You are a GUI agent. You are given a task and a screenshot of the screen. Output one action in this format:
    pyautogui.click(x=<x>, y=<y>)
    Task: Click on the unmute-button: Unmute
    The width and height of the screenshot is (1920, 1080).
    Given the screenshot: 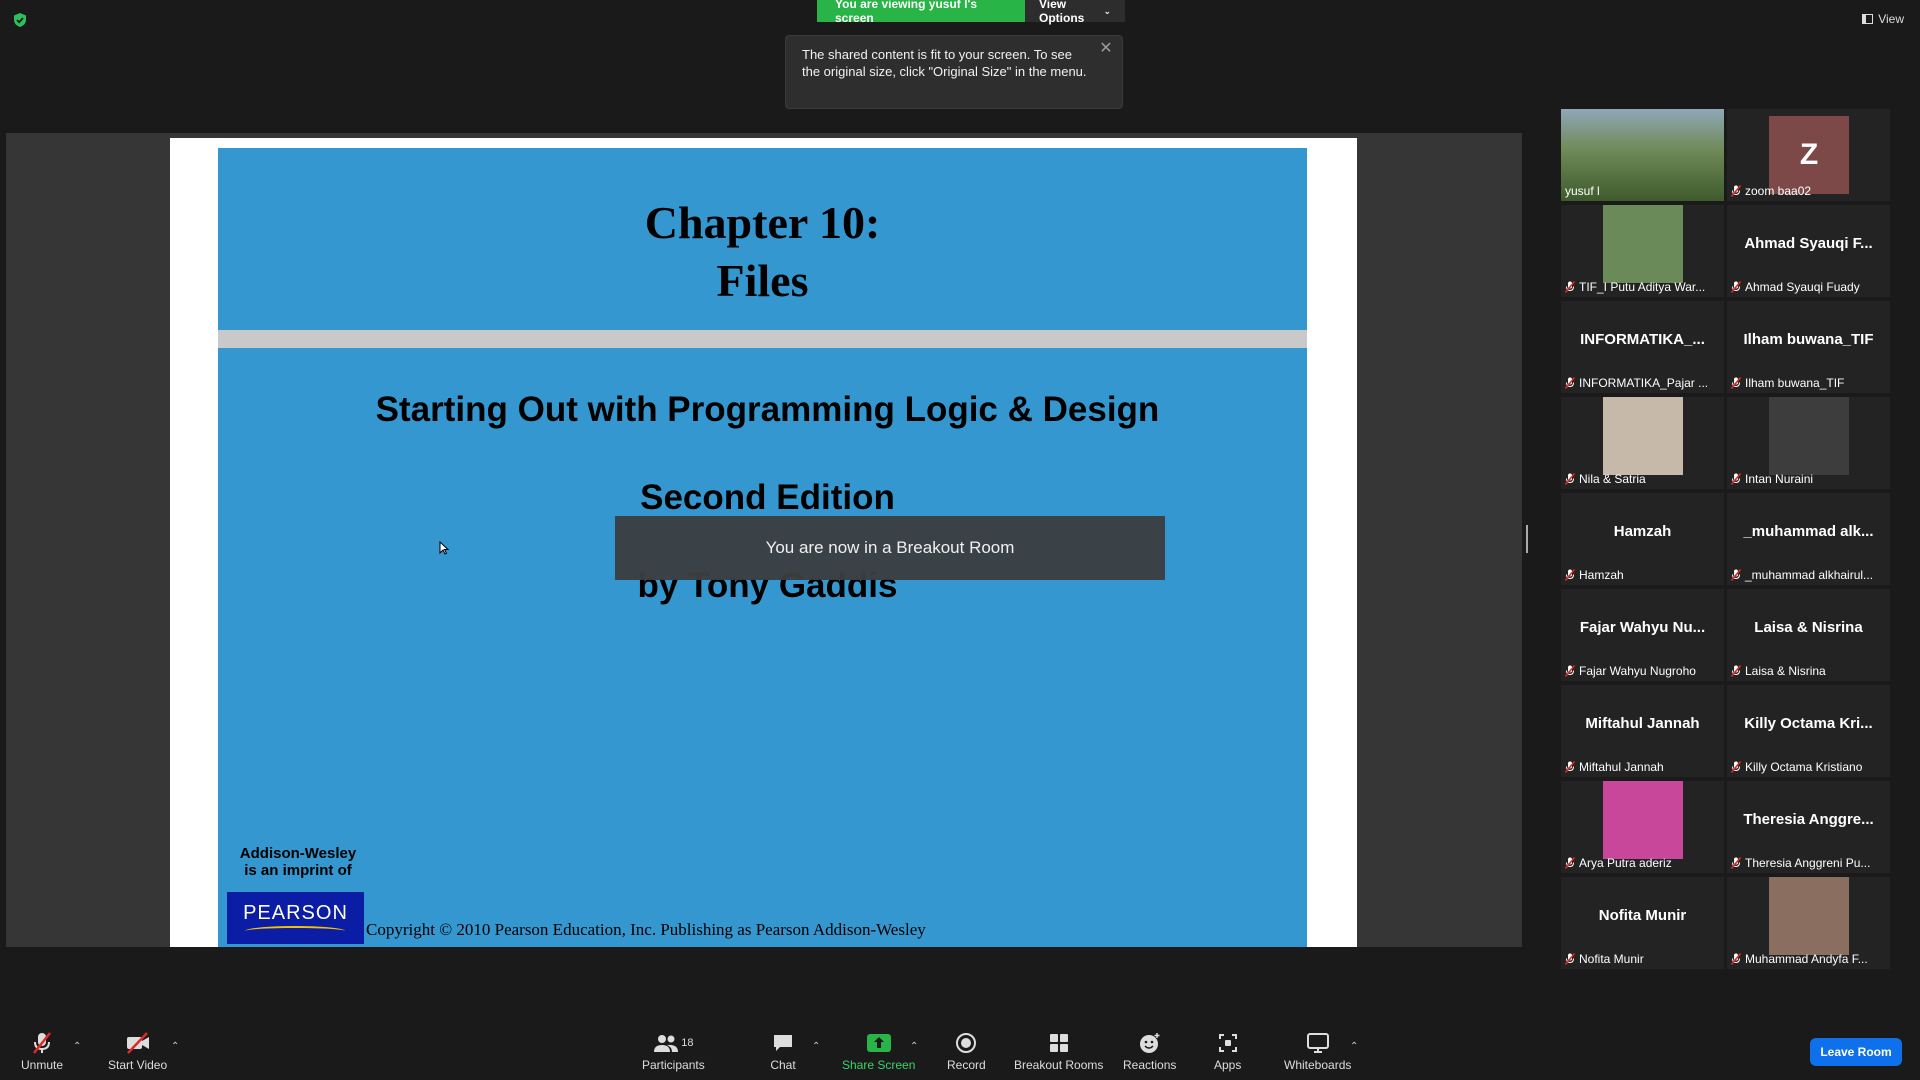 What is the action you would take?
    pyautogui.click(x=42, y=1051)
    